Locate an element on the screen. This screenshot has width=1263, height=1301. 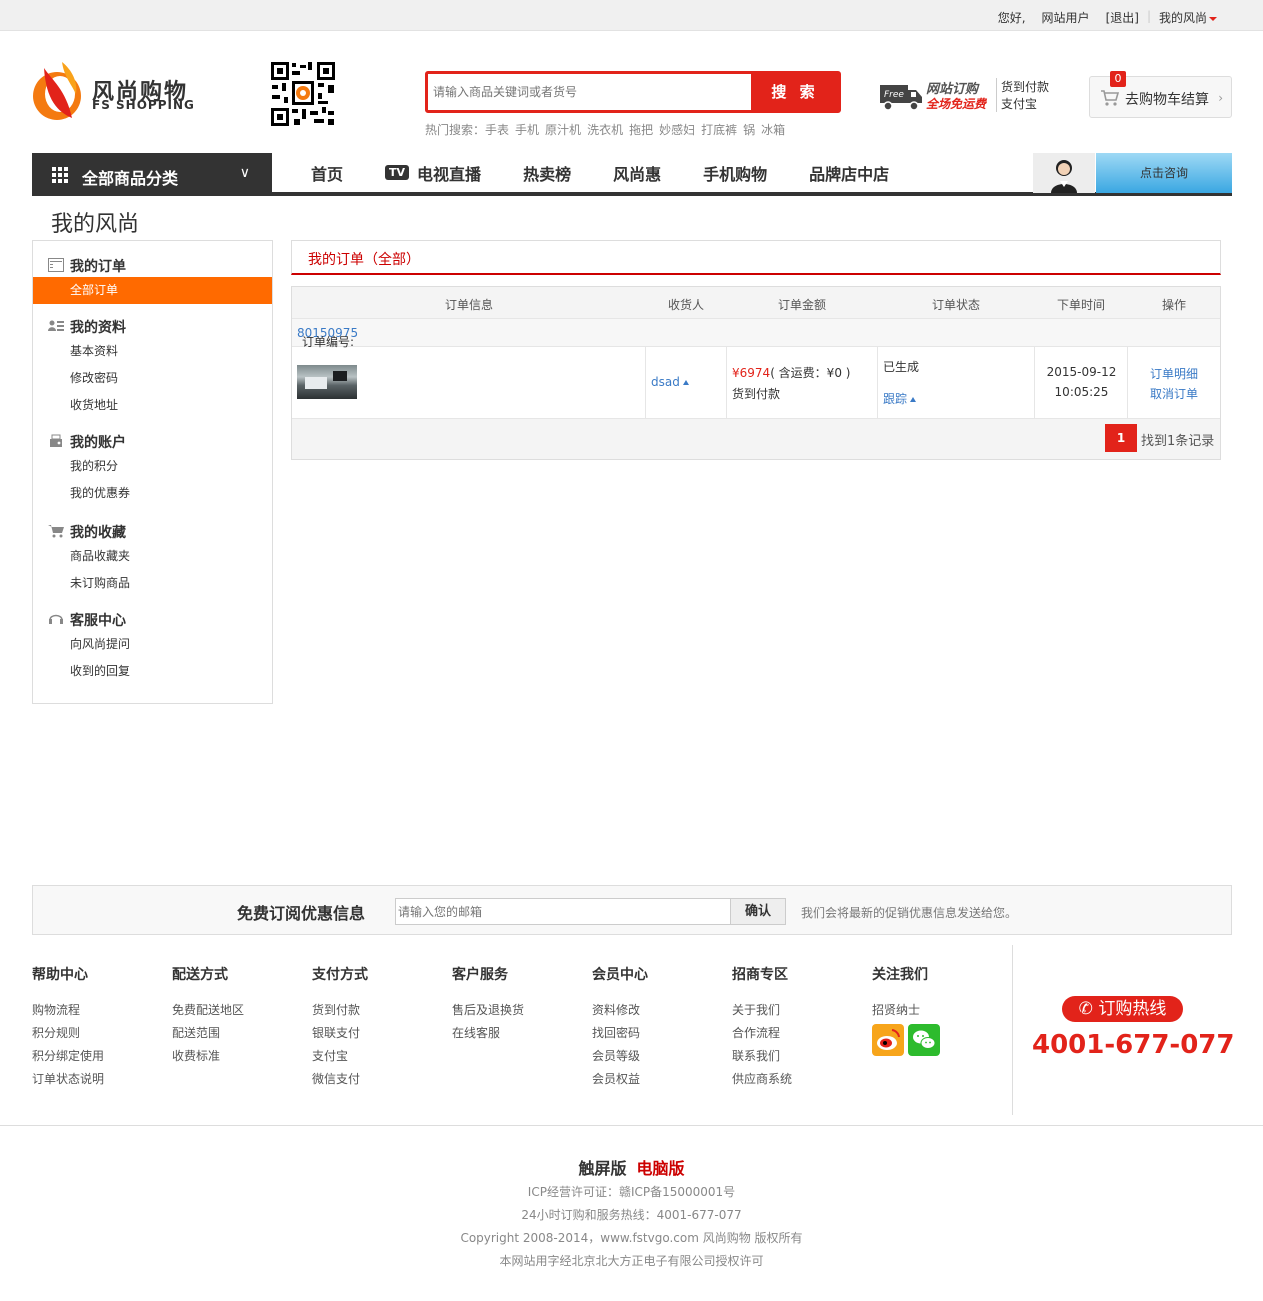
subscribe-bar: 免费订阅优惠信息 确认 我们会将最新的促销优惠信息发送给您。 is located at coordinates (632, 910).